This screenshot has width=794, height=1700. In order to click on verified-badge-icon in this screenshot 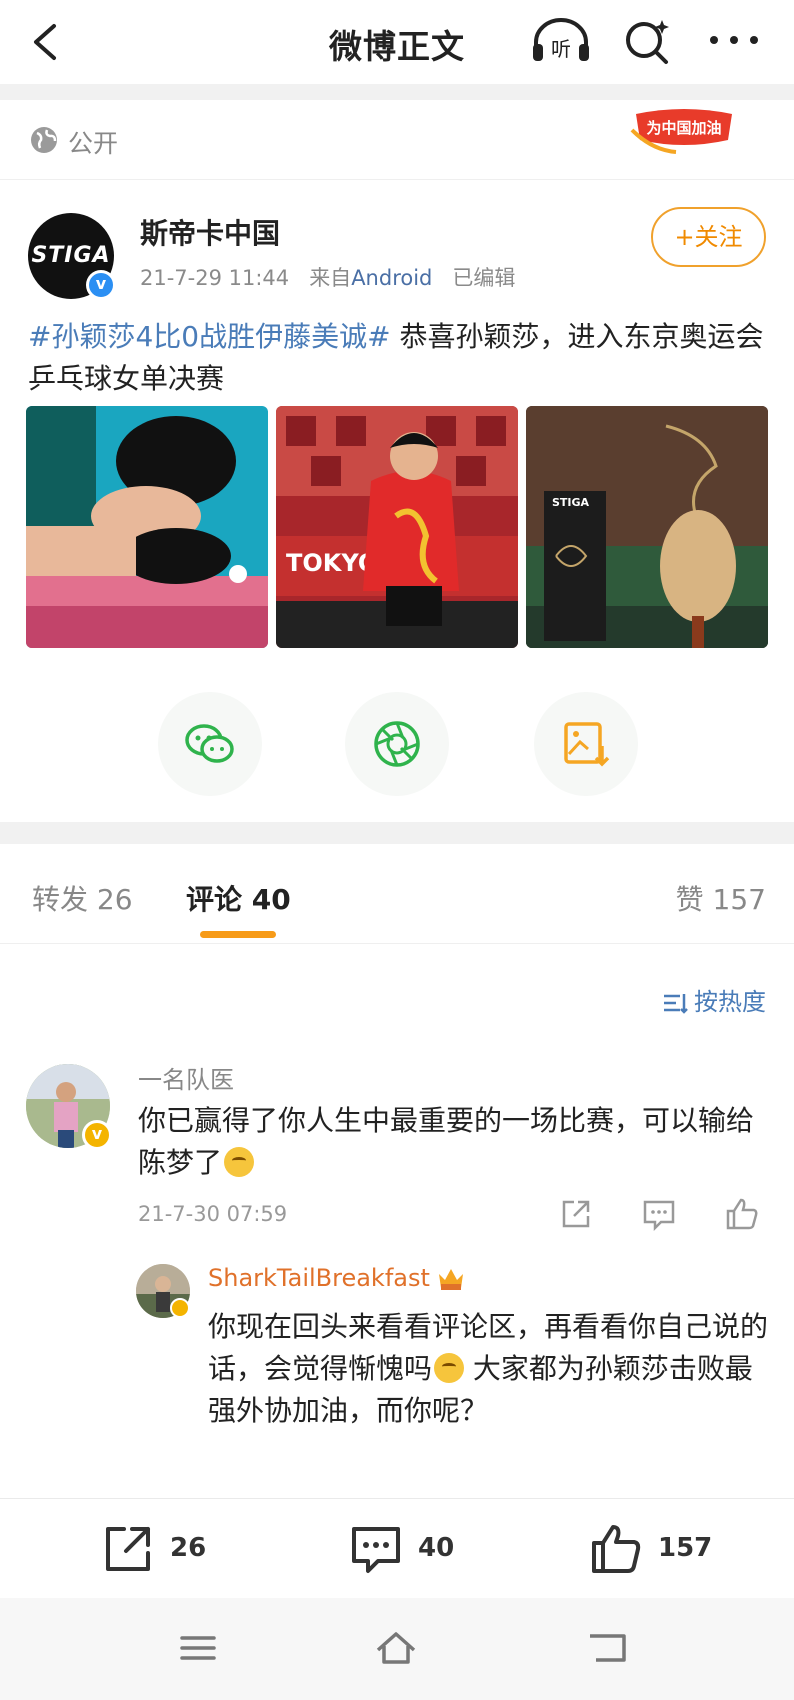, I will do `click(180, 1308)`.